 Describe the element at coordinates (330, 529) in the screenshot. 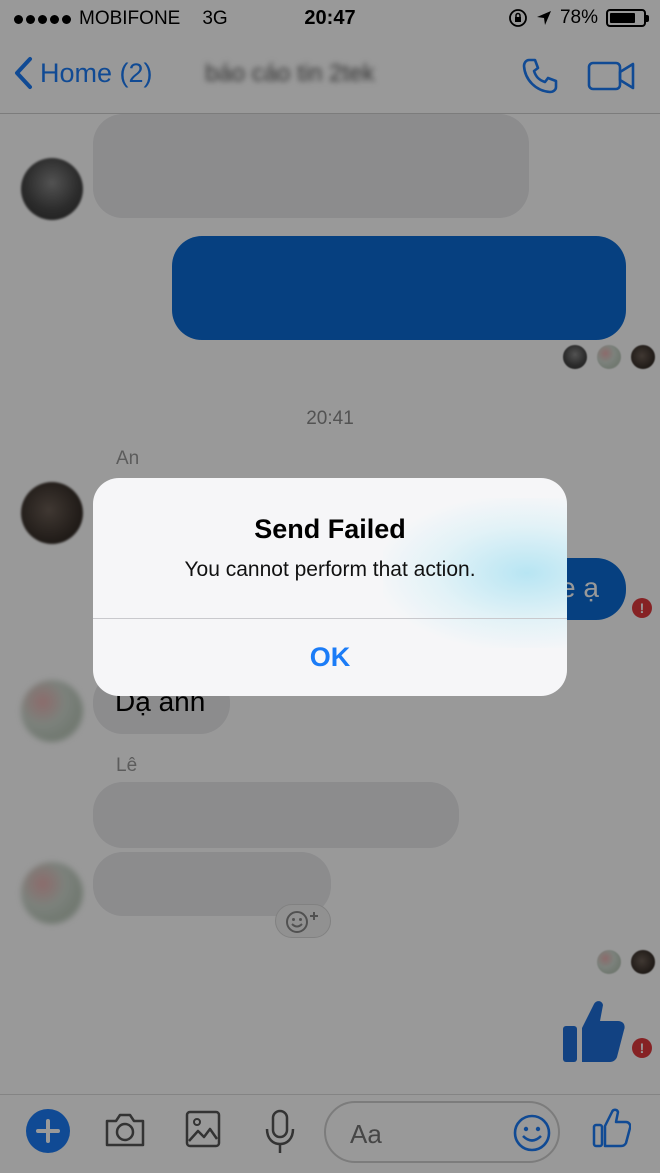

I see `alert-title: Send Failed` at that location.